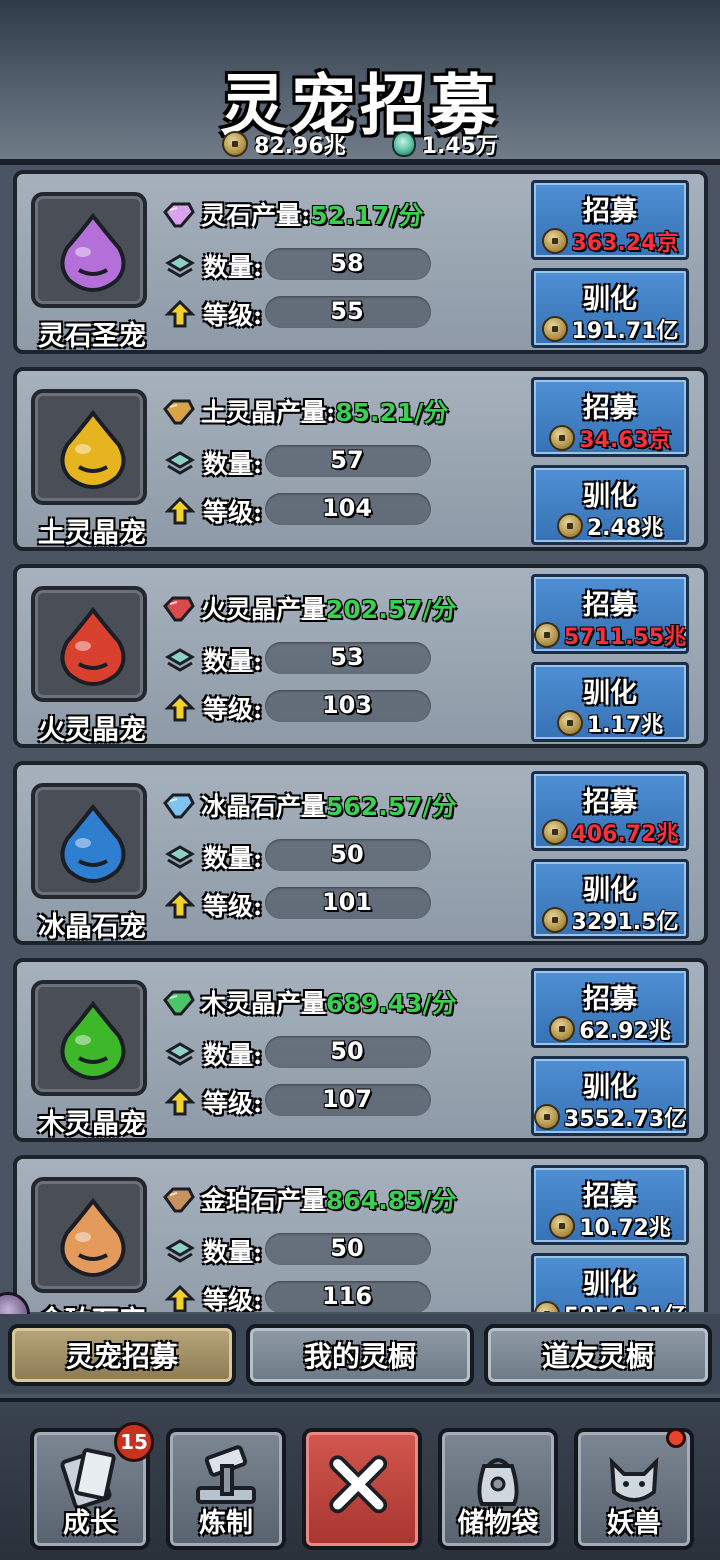  Describe the element at coordinates (610, 438) in the screenshot. I see `recruit-cost: 34.63京` at that location.